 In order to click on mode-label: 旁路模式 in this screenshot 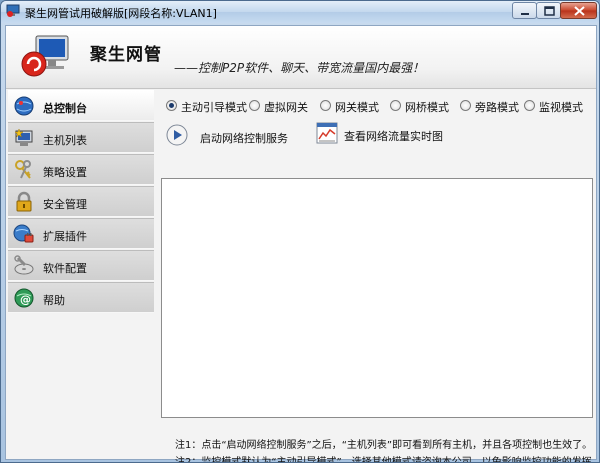, I will do `click(497, 107)`.